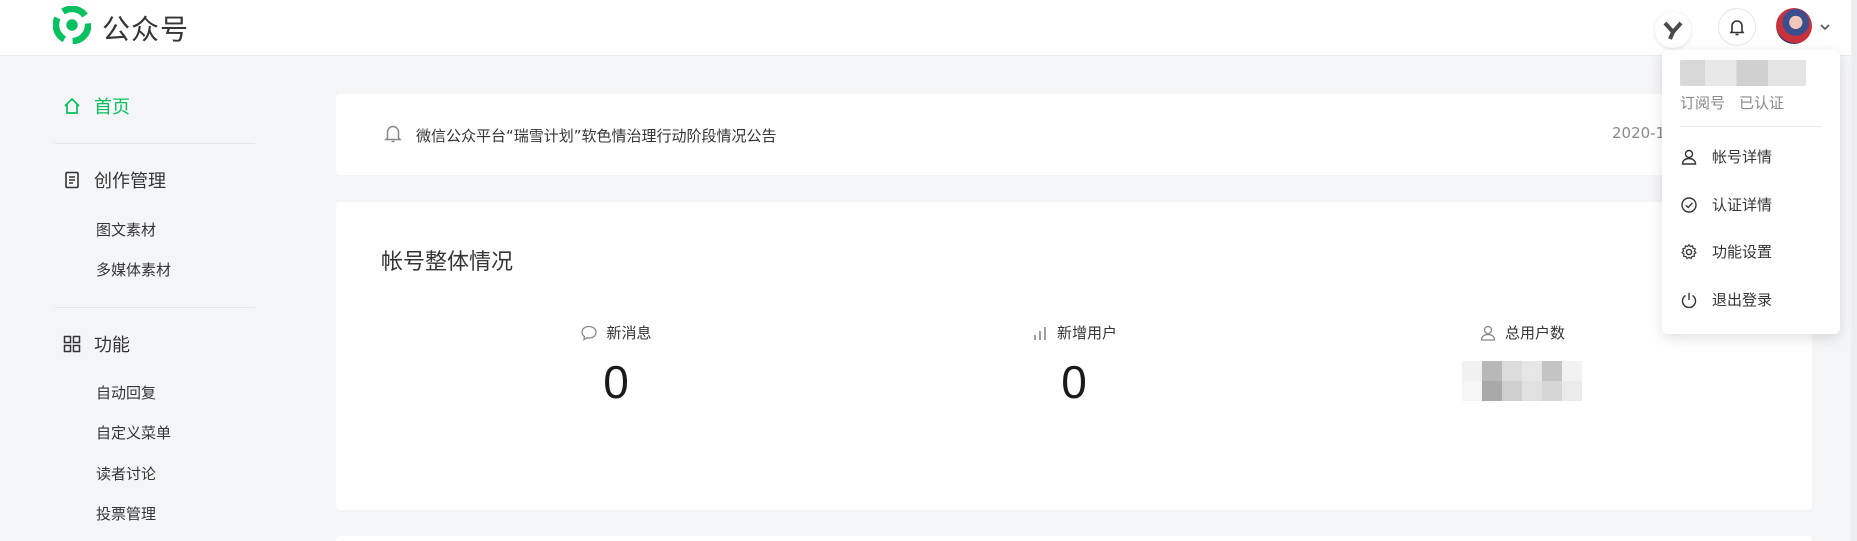 Image resolution: width=1857 pixels, height=541 pixels. What do you see at coordinates (1703, 103) in the screenshot?
I see `account-type-tag: 订阅号` at bounding box center [1703, 103].